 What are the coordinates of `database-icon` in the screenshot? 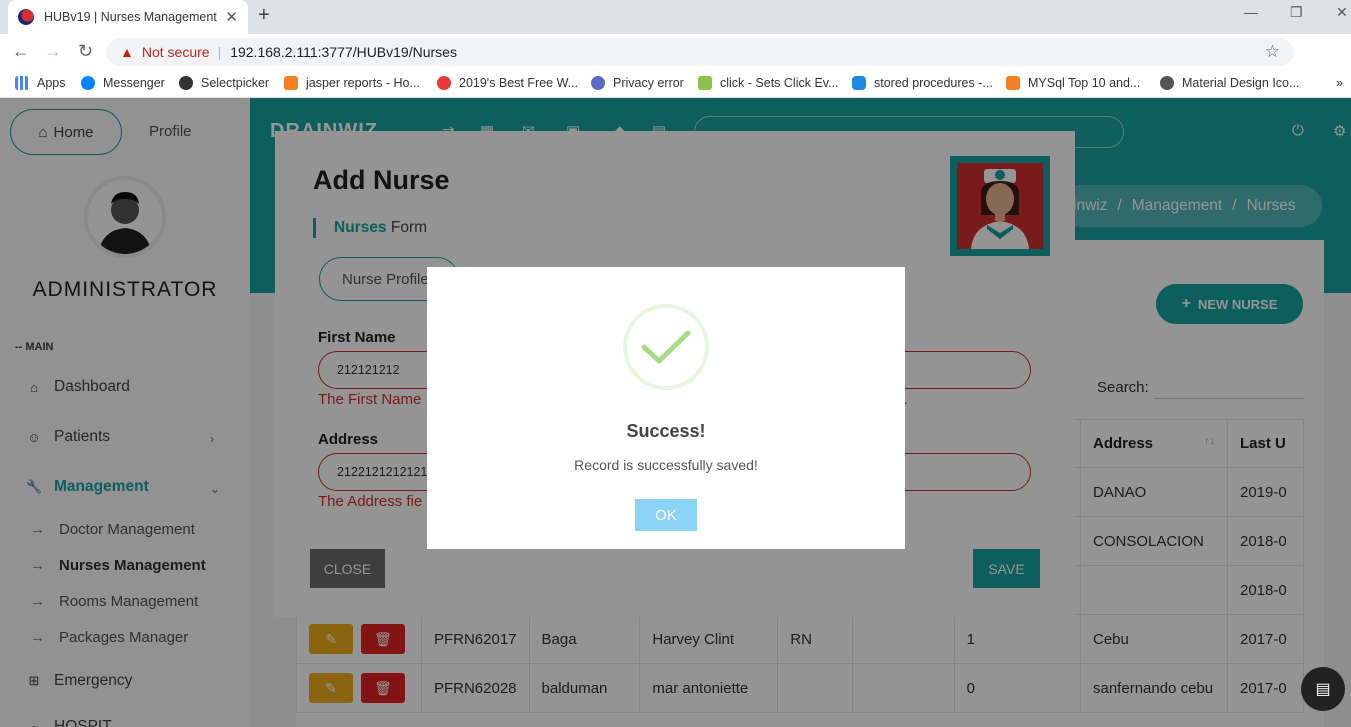 It's located at (859, 83).